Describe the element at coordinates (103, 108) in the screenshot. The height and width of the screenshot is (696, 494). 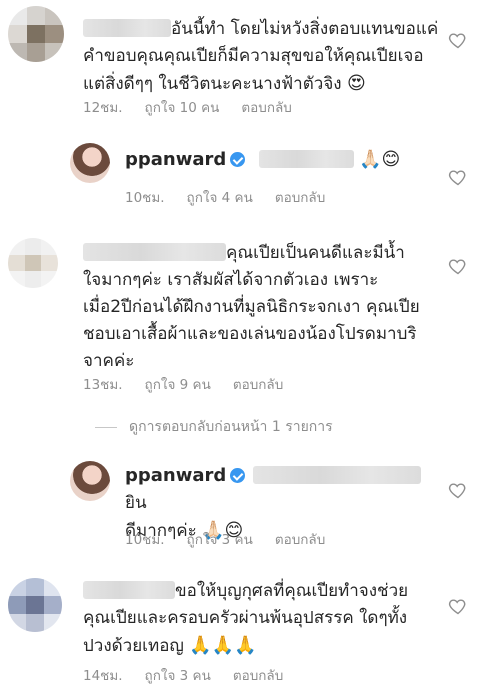
I see `comment-time: 12ชม.` at that location.